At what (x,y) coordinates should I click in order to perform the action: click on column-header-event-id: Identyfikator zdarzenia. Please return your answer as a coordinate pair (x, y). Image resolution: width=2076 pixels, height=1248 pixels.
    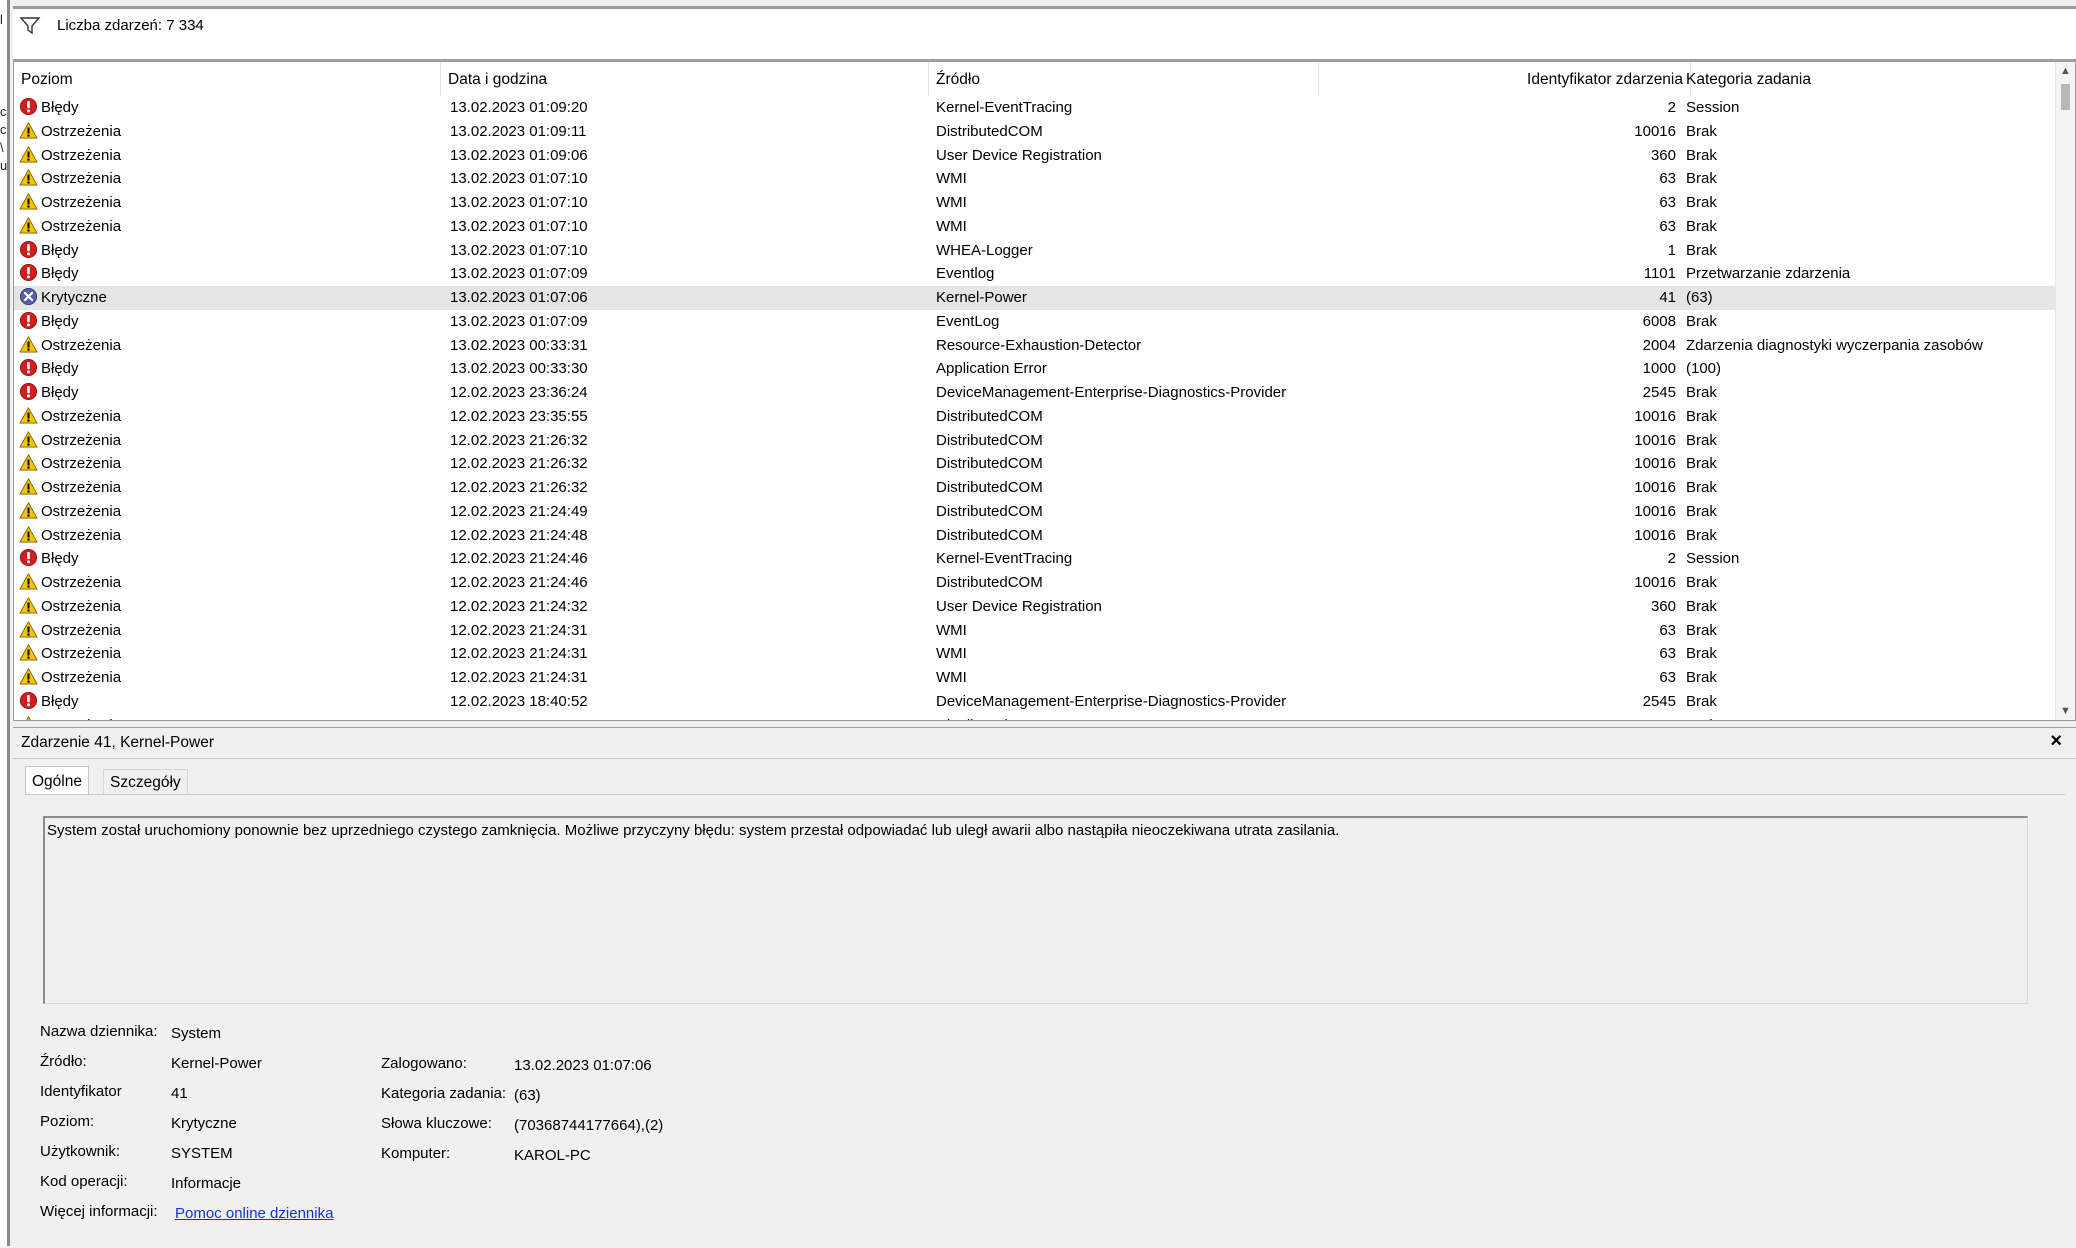
    Looking at the image, I should click on (1505, 79).